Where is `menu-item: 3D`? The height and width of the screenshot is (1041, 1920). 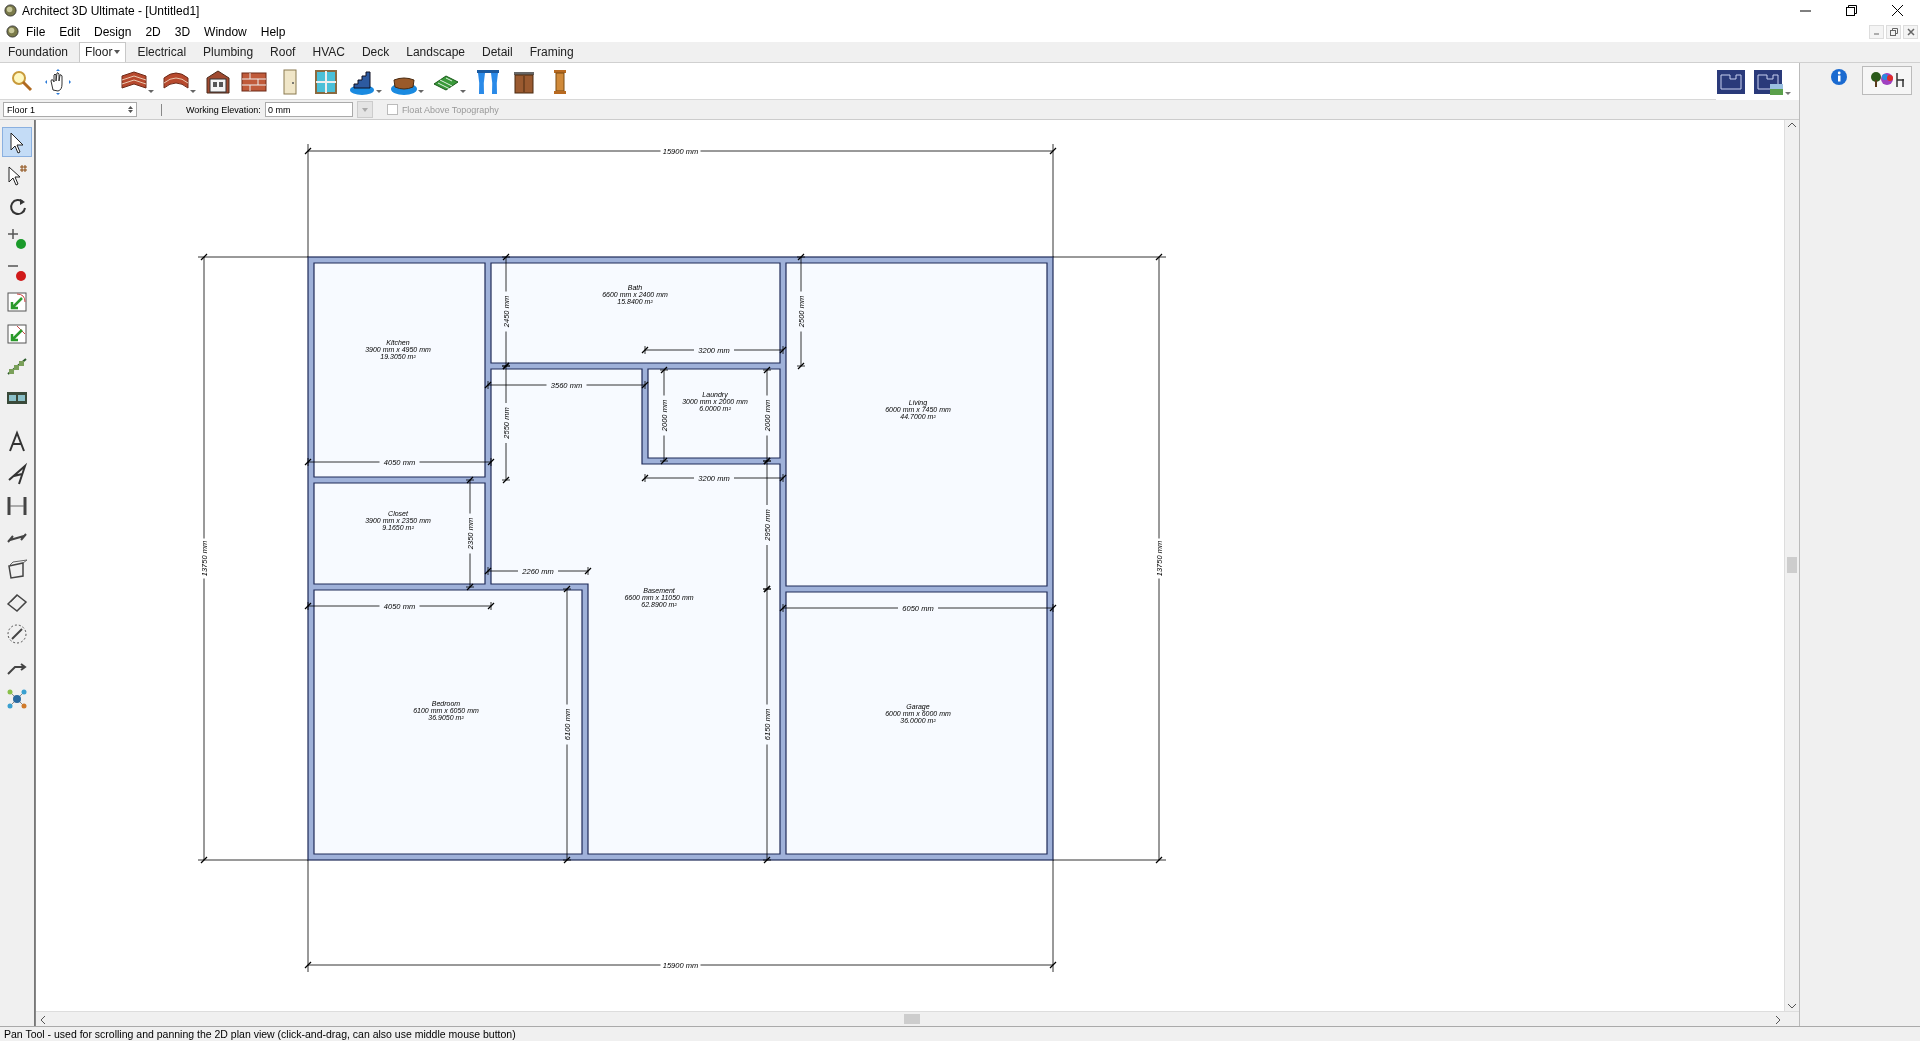
menu-item: 3D is located at coordinates (182, 31).